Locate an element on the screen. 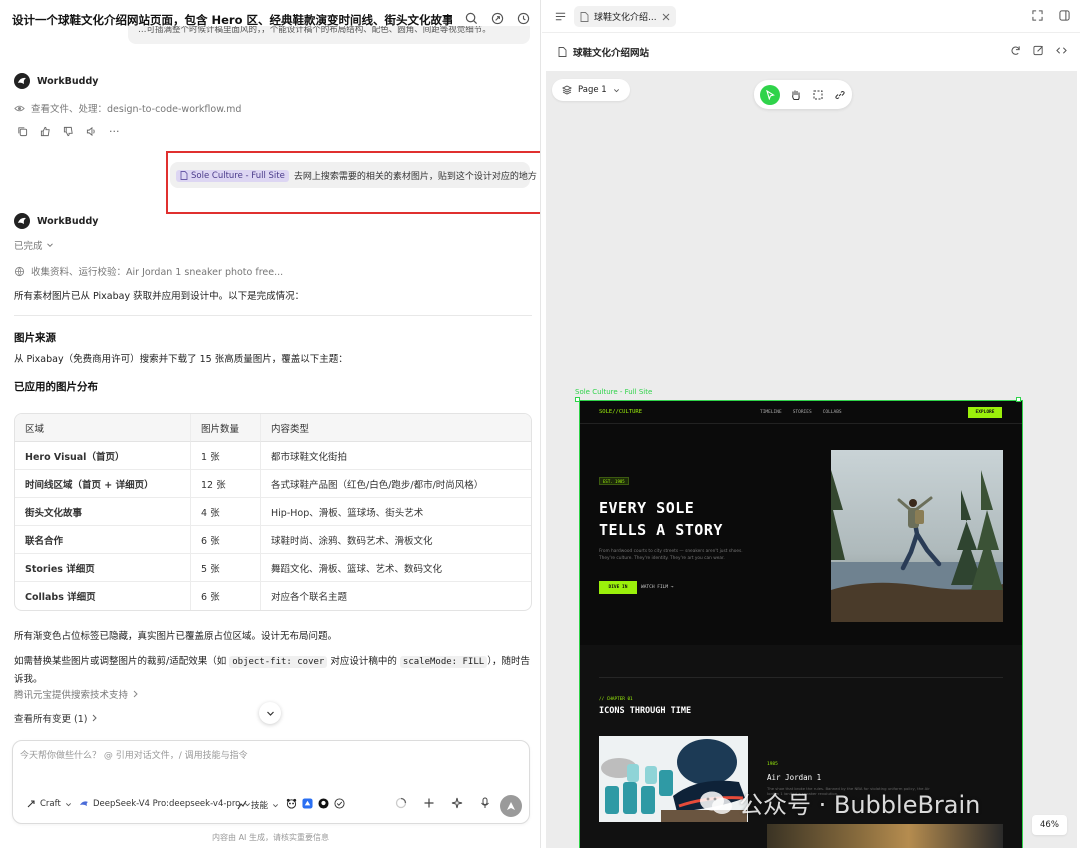 This screenshot has width=1080, height=848. model-icon is located at coordinates (84, 804).